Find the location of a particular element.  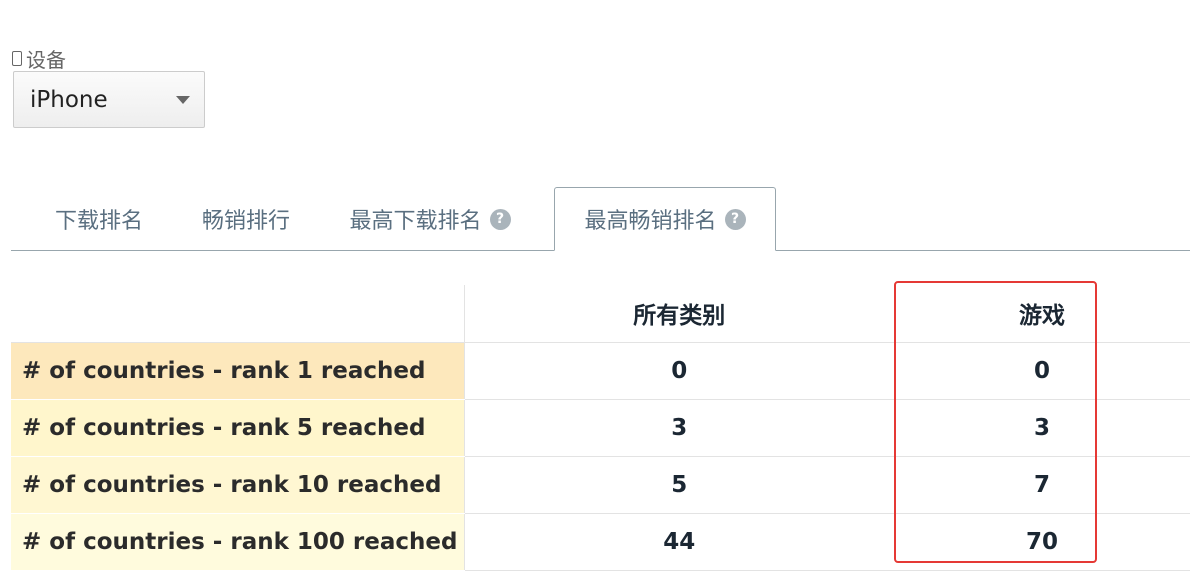

table-row: # of countries - rank 5 reached 3 3 is located at coordinates (600, 428).